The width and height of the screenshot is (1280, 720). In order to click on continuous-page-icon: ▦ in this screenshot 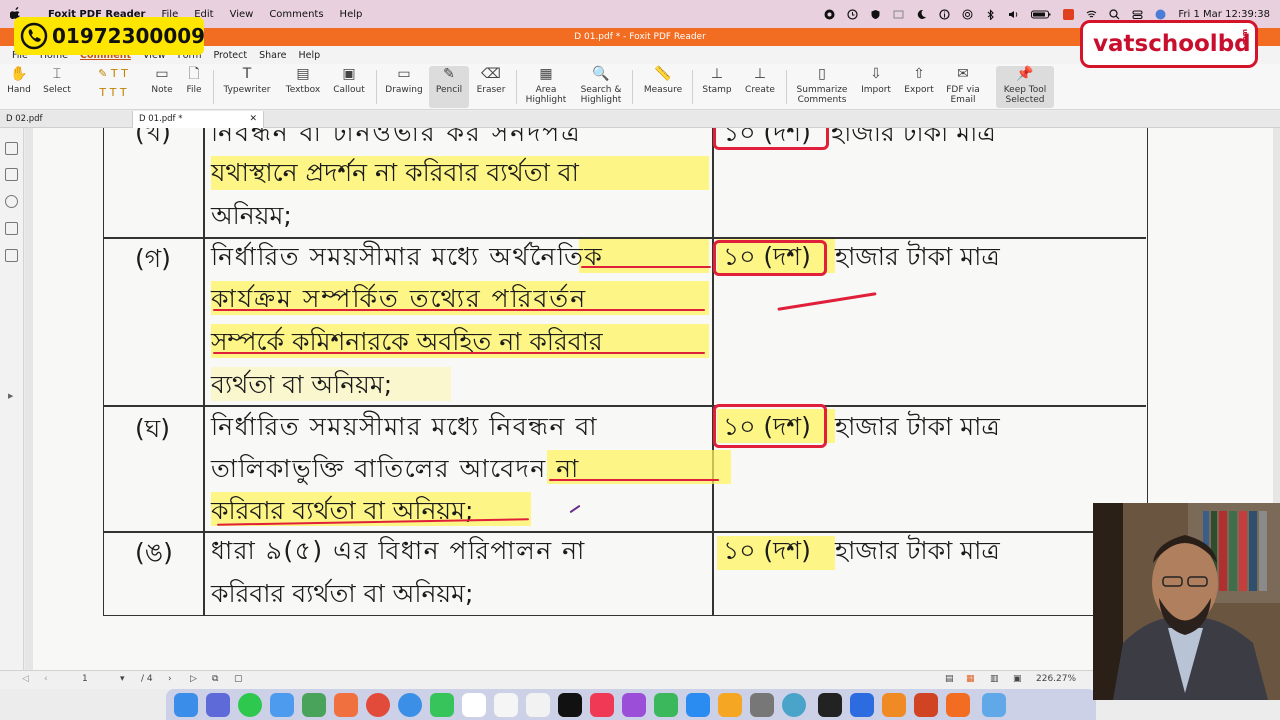, I will do `click(970, 679)`.